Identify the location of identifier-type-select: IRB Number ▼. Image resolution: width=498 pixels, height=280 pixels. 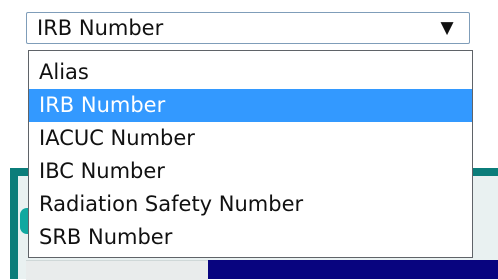
(248, 28).